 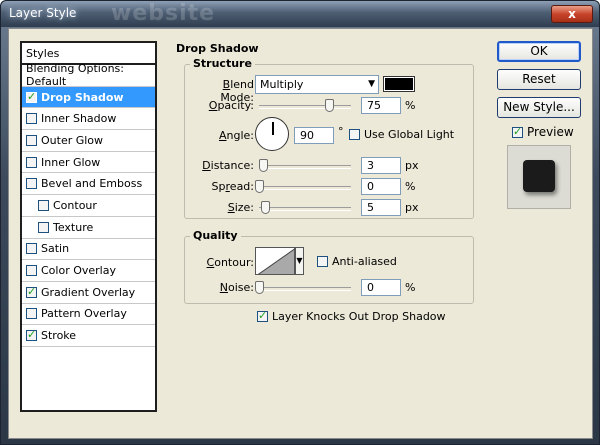 I want to click on window-title: Layer Style, so click(x=43, y=13).